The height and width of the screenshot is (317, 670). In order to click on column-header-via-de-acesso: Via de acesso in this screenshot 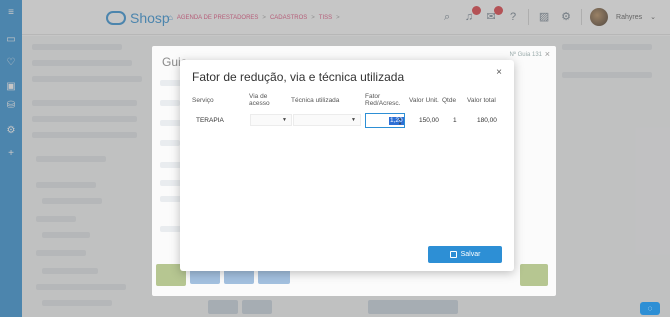, I will do `click(259, 100)`.